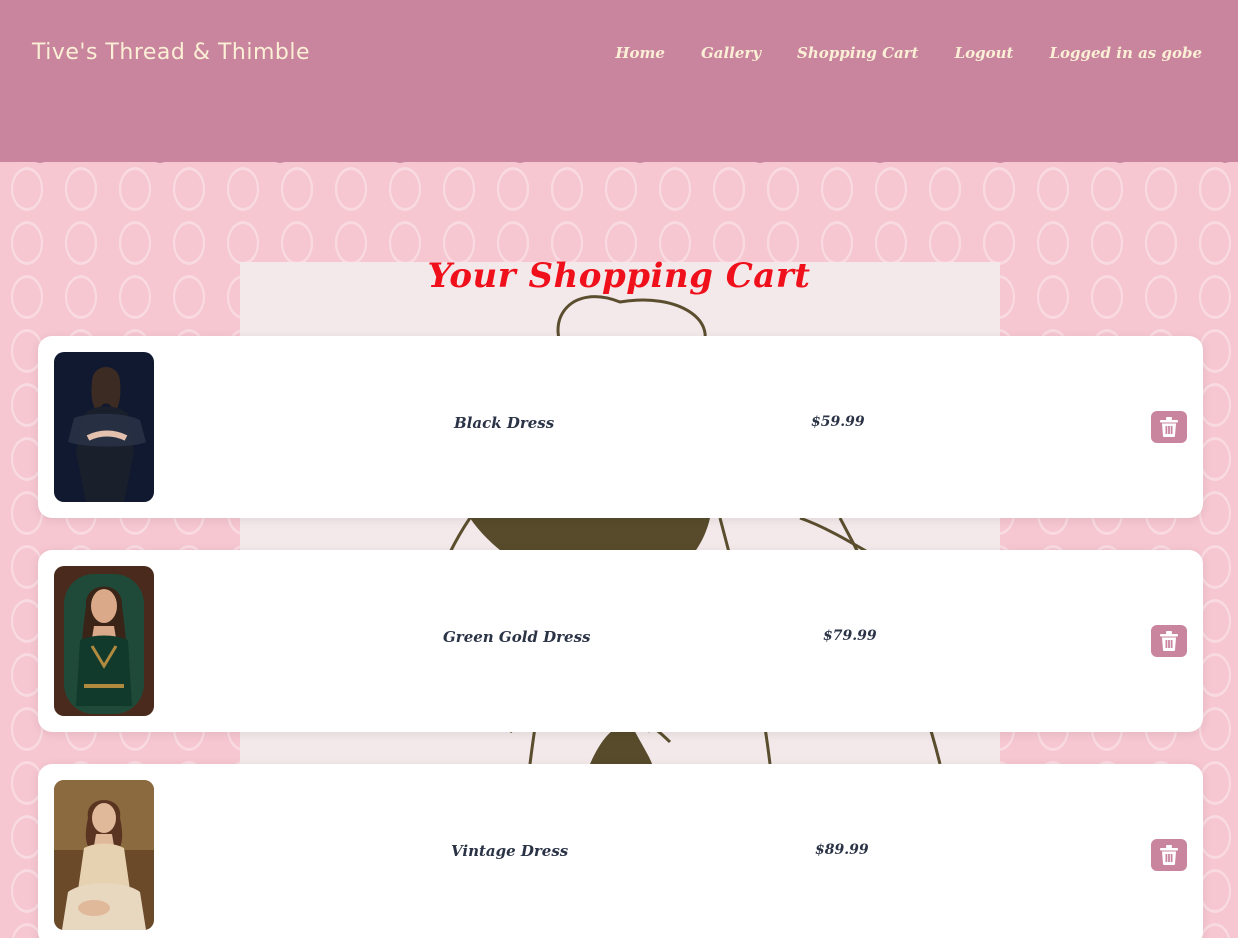 The width and height of the screenshot is (1238, 938). Describe the element at coordinates (510, 851) in the screenshot. I see `product-name: Vintage Dress` at that location.